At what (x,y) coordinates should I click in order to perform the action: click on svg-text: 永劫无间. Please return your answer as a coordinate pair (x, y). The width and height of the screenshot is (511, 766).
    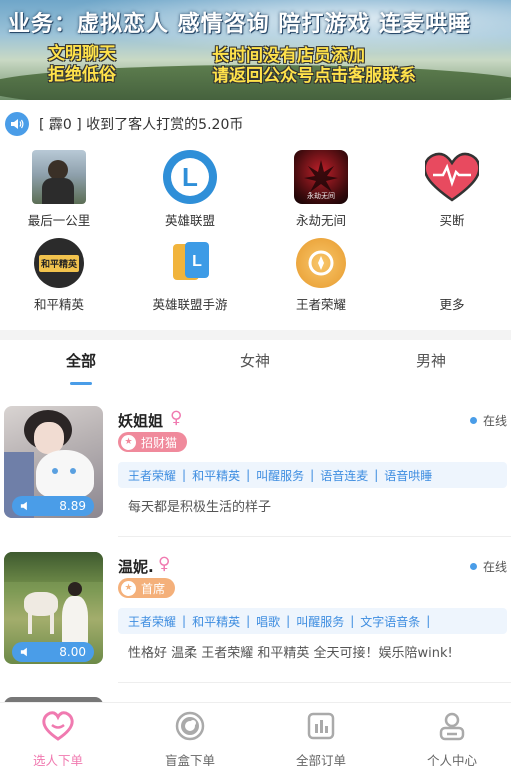
    Looking at the image, I should click on (321, 195).